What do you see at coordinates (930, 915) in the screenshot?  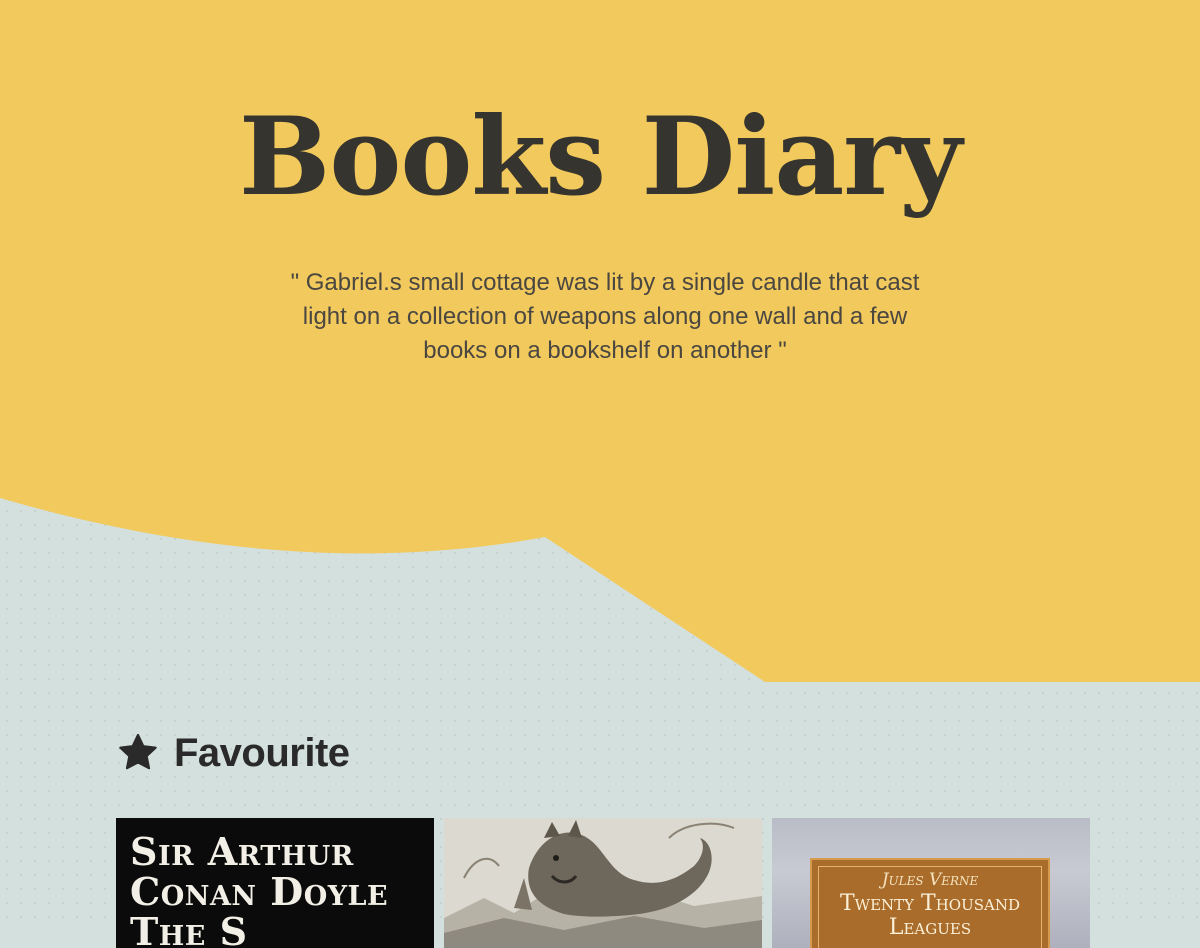 I see `book-title: Twenty Thousand Leagues` at bounding box center [930, 915].